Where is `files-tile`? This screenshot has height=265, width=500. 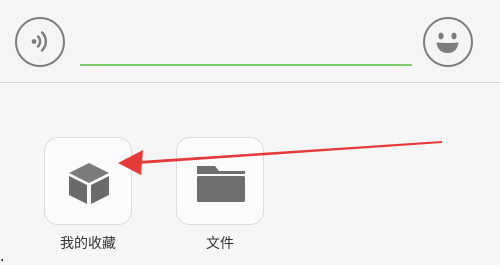
files-tile is located at coordinates (220, 181).